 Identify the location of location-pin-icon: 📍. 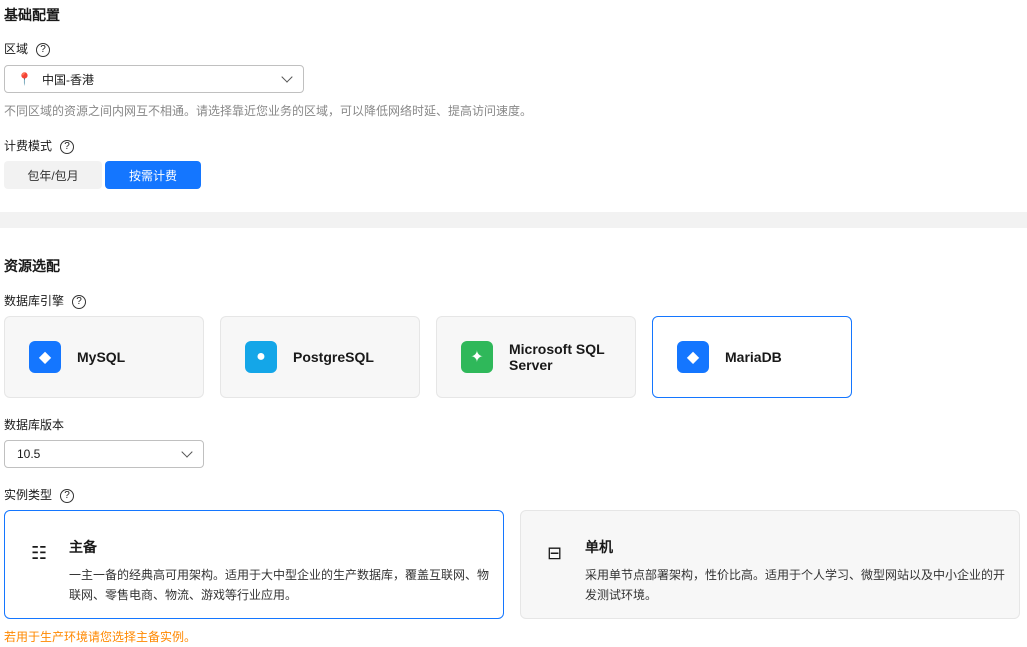
(24, 79).